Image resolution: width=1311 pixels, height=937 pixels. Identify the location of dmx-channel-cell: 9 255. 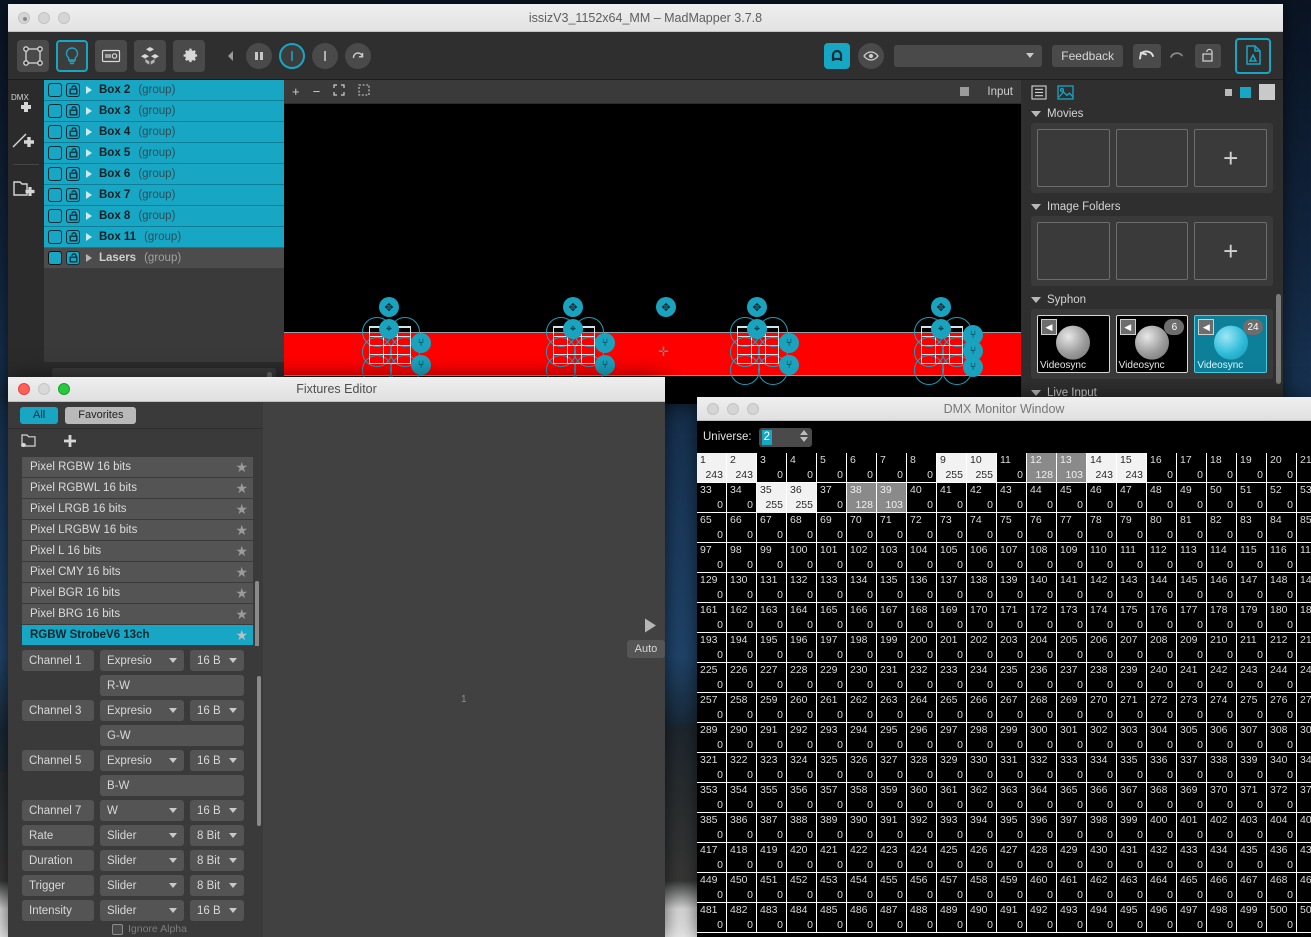
(952, 467).